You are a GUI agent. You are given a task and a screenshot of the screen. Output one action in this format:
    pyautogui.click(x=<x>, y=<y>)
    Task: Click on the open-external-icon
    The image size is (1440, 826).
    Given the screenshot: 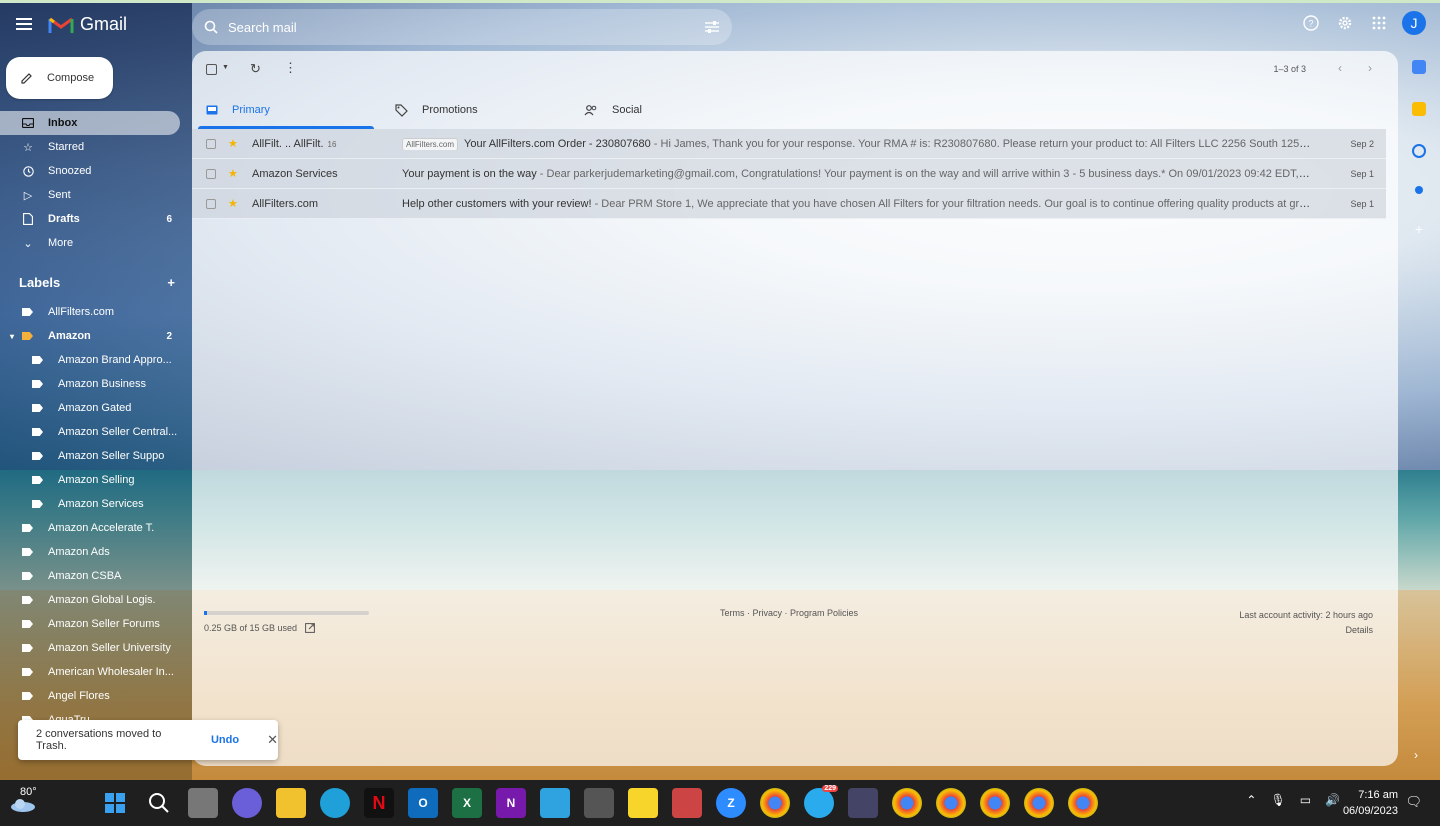 What is the action you would take?
    pyautogui.click(x=310, y=628)
    